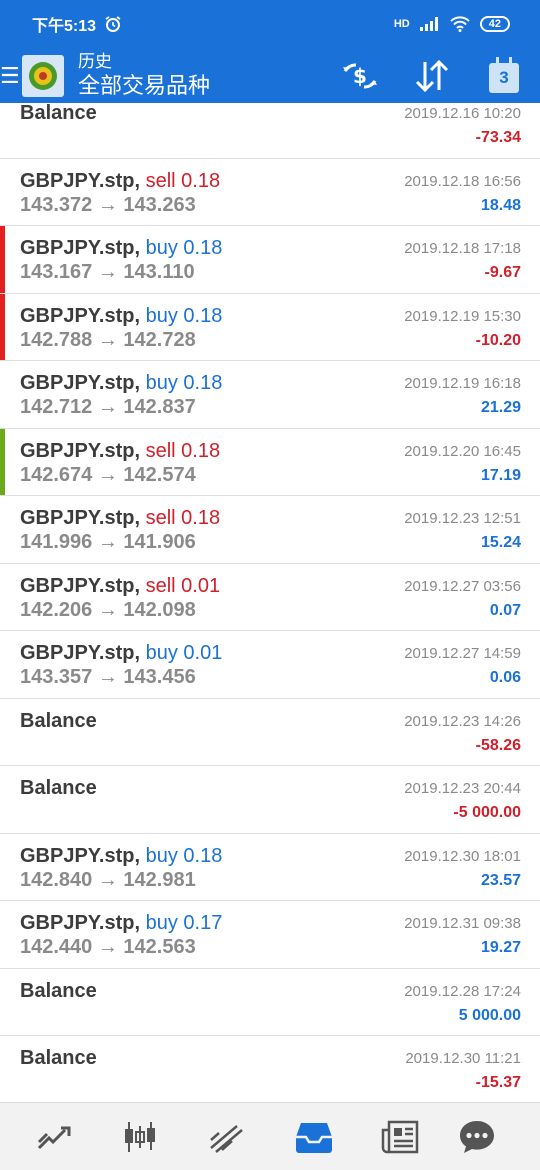 The width and height of the screenshot is (540, 1170). I want to click on status-bar: 下午5:13 HD 42, so click(270, 24).